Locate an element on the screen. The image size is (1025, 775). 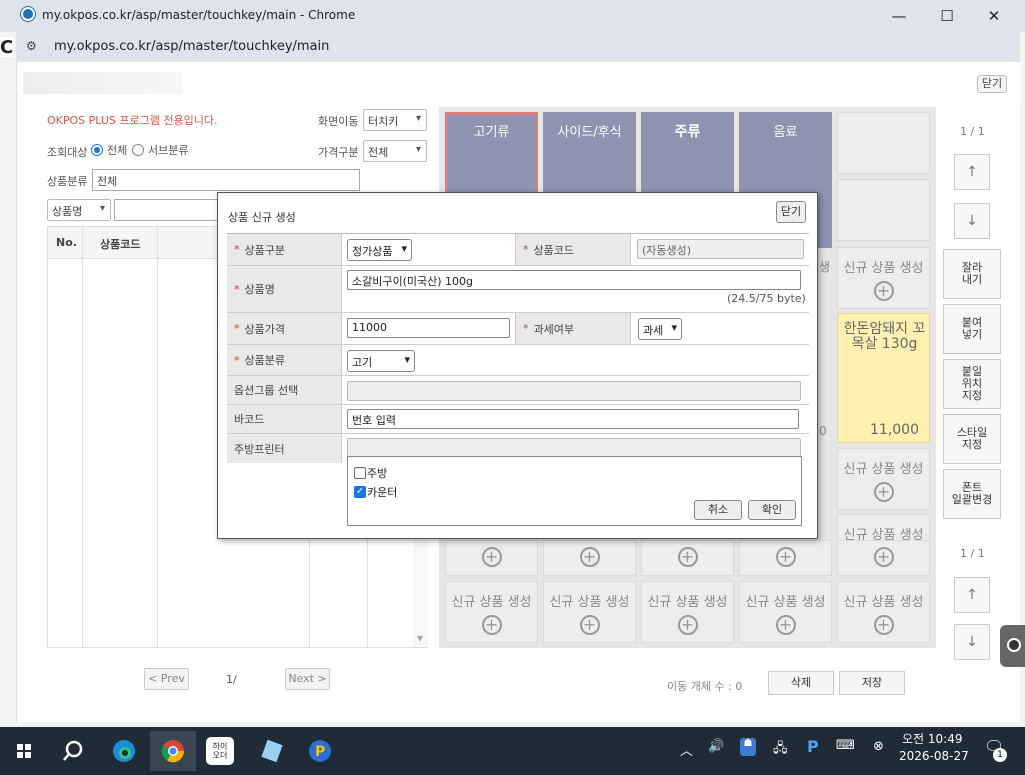
tax-select: 과세 ▾ is located at coordinates (660, 329).